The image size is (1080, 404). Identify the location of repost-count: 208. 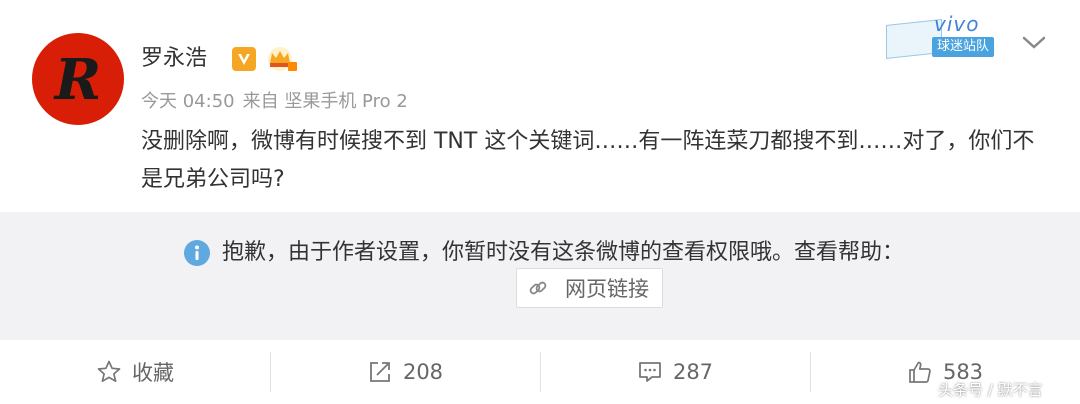
(423, 372).